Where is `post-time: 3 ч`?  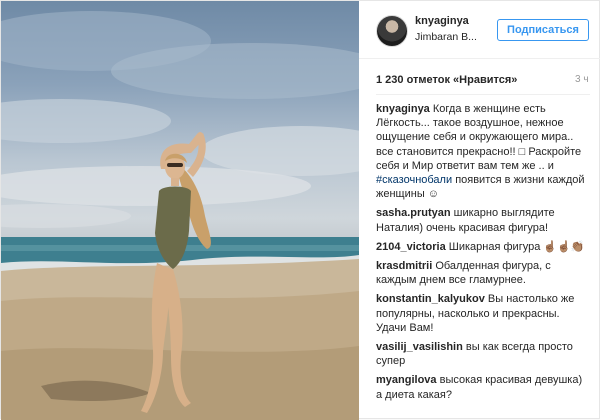 post-time: 3 ч is located at coordinates (582, 79).